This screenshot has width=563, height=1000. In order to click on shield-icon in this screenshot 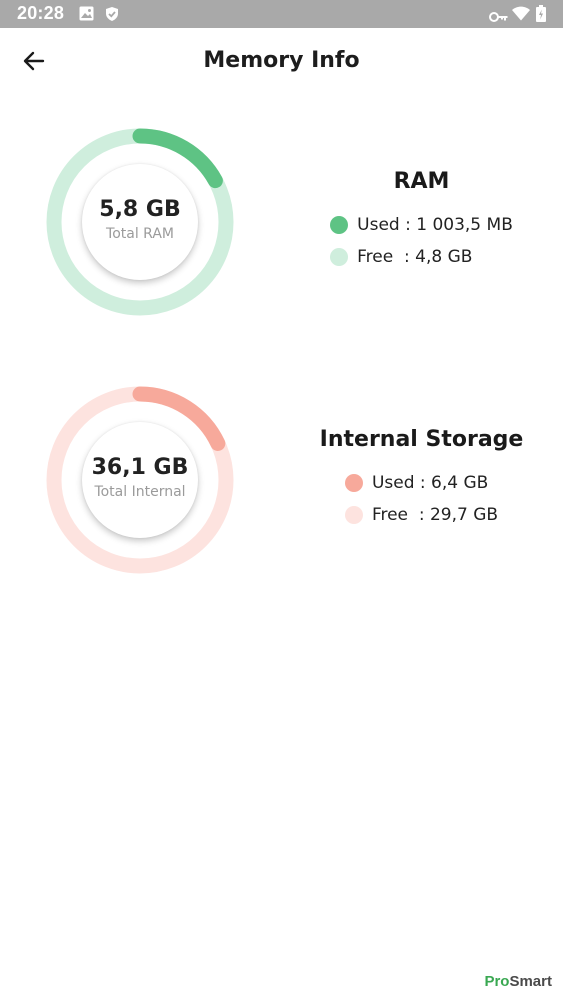, I will do `click(112, 16)`.